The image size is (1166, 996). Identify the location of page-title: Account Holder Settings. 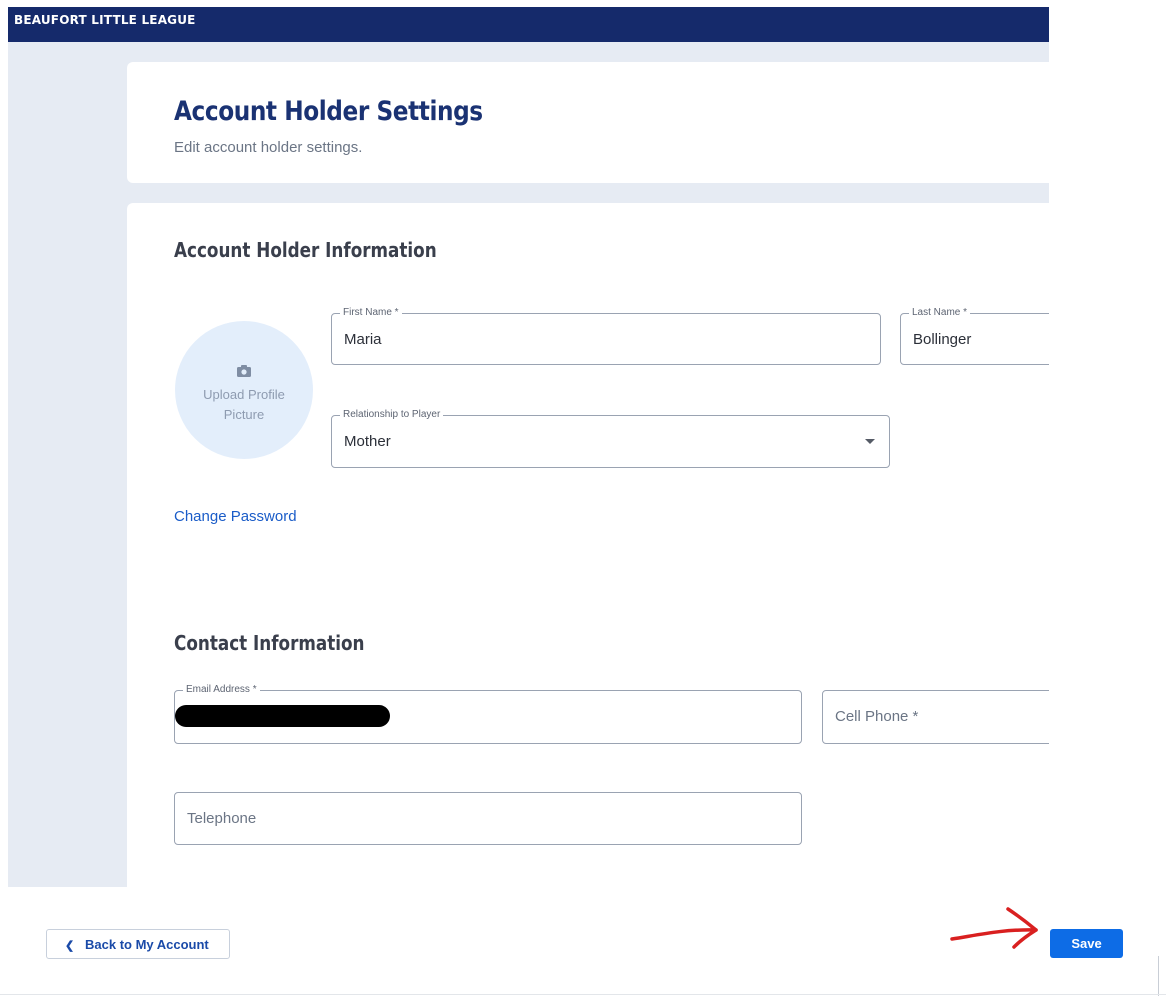
(328, 111).